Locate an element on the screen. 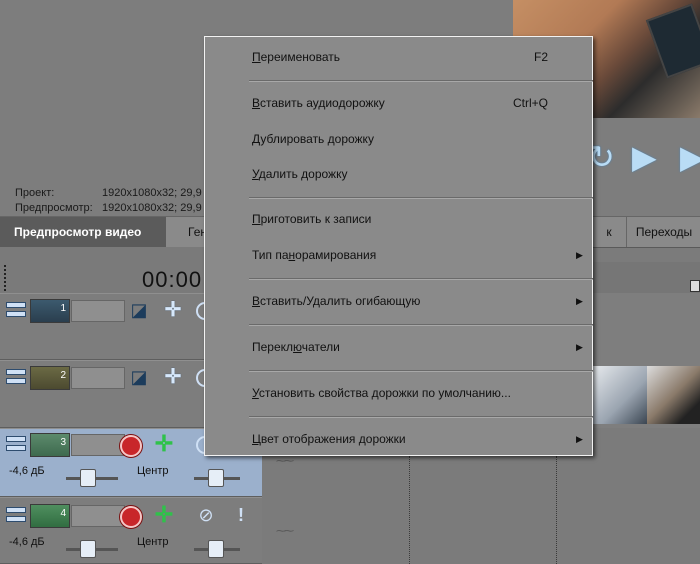 Image resolution: width=700 pixels, height=564 pixels. track-number: 2 is located at coordinates (63, 375).